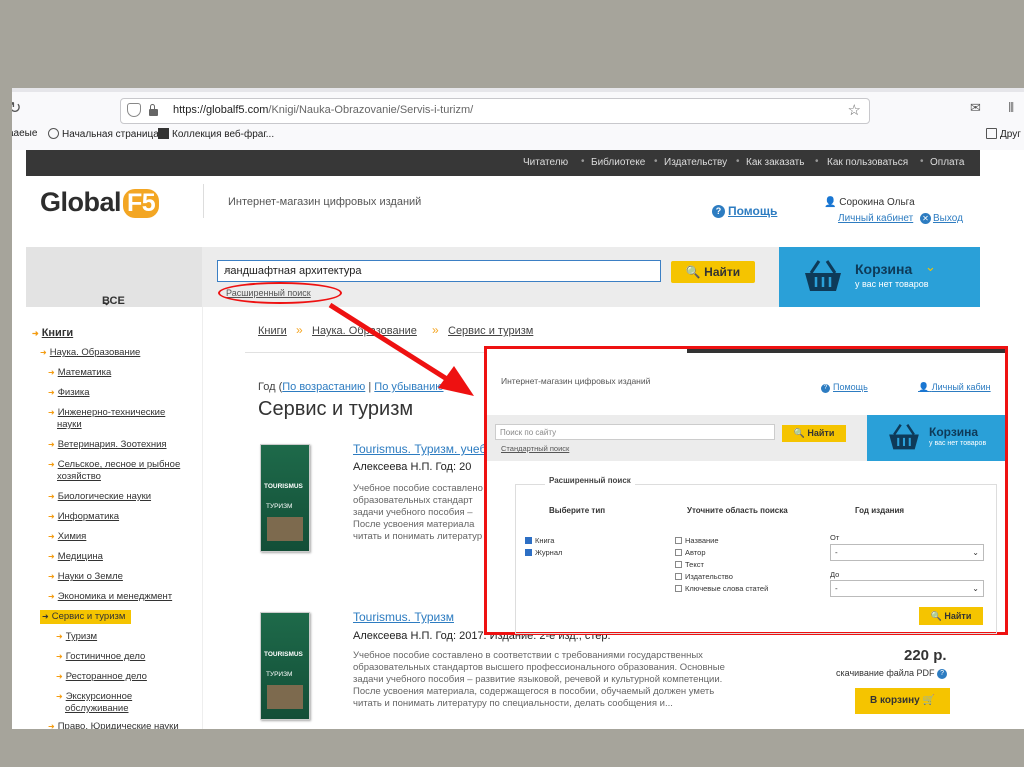 The height and width of the screenshot is (767, 1024). I want to click on to-label: До, so click(835, 574).